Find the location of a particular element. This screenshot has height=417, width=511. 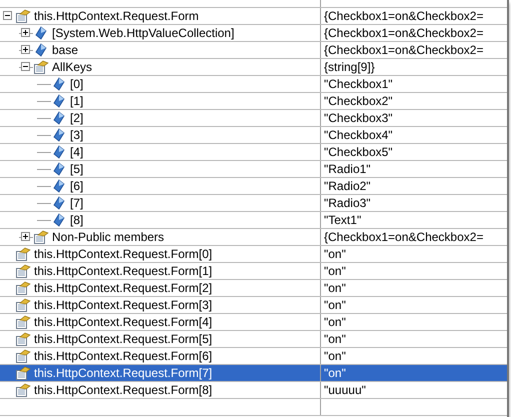

variable-name: [System.Web.HttpValueCollection] is located at coordinates (143, 33).